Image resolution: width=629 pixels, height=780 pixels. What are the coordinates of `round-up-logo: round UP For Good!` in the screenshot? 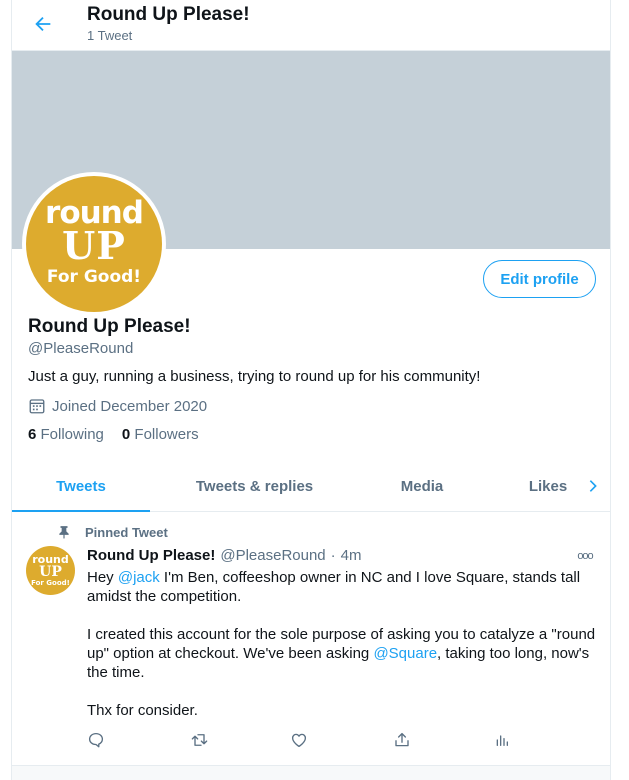 It's located at (94, 244).